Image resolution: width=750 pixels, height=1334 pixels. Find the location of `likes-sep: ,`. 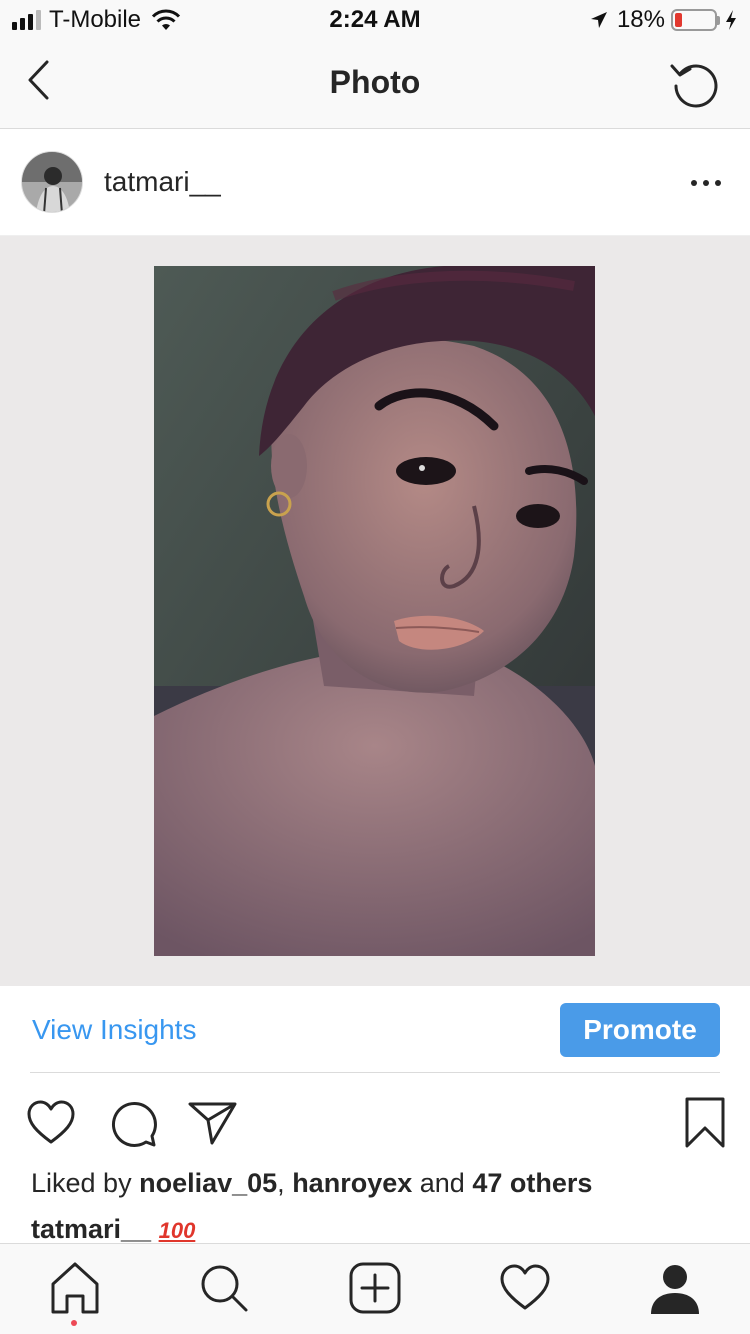

likes-sep: , is located at coordinates (285, 1183).